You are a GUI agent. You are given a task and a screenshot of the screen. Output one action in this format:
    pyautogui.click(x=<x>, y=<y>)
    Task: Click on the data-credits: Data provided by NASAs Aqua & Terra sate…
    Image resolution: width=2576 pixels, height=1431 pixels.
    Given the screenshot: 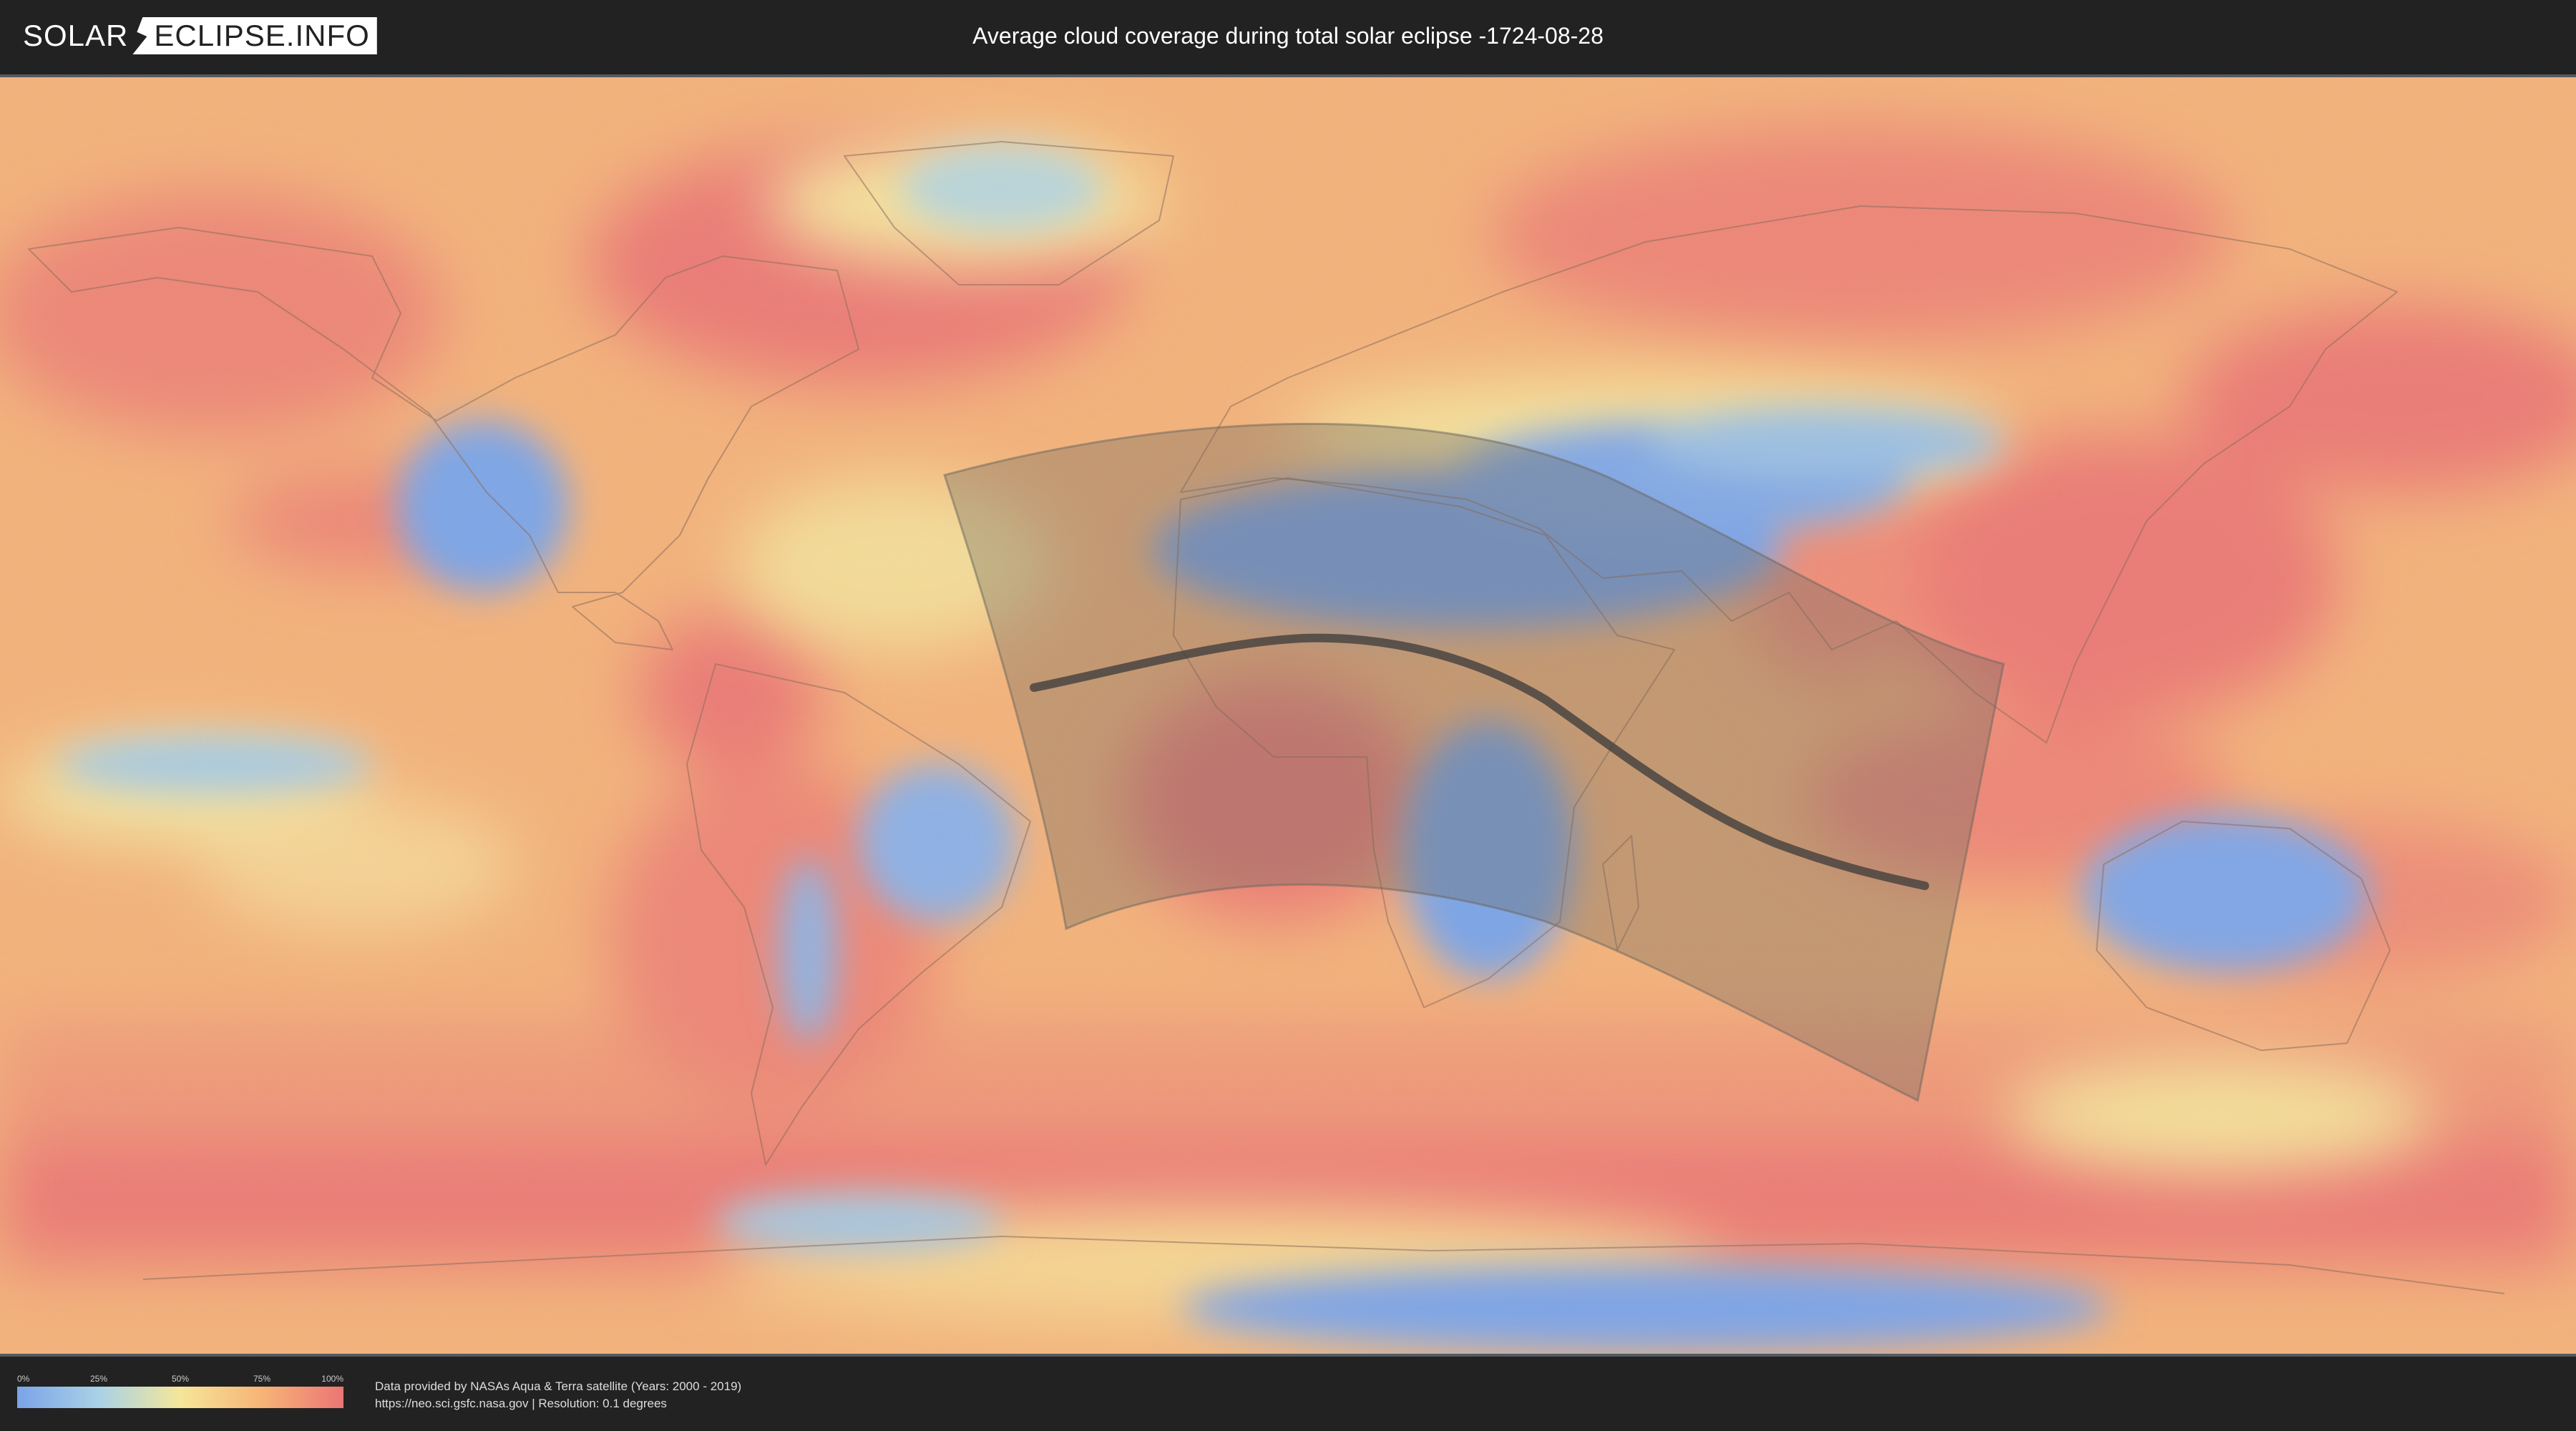 What is the action you would take?
    pyautogui.click(x=558, y=1395)
    